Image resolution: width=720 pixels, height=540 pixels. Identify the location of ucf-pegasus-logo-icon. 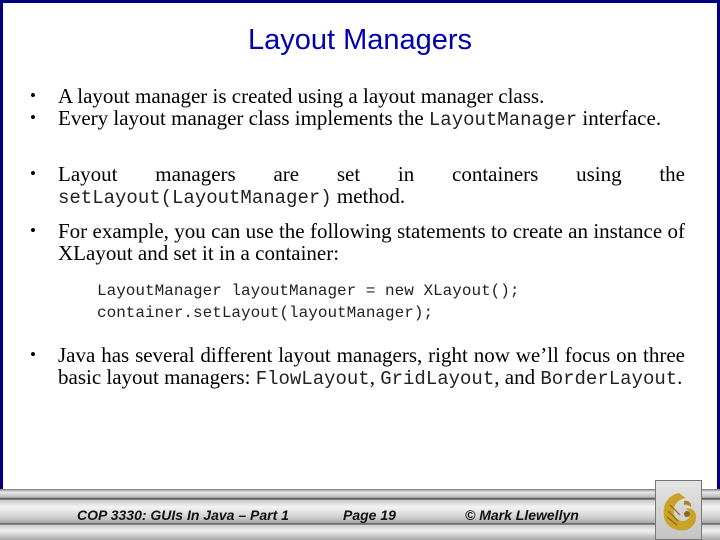
(680, 512).